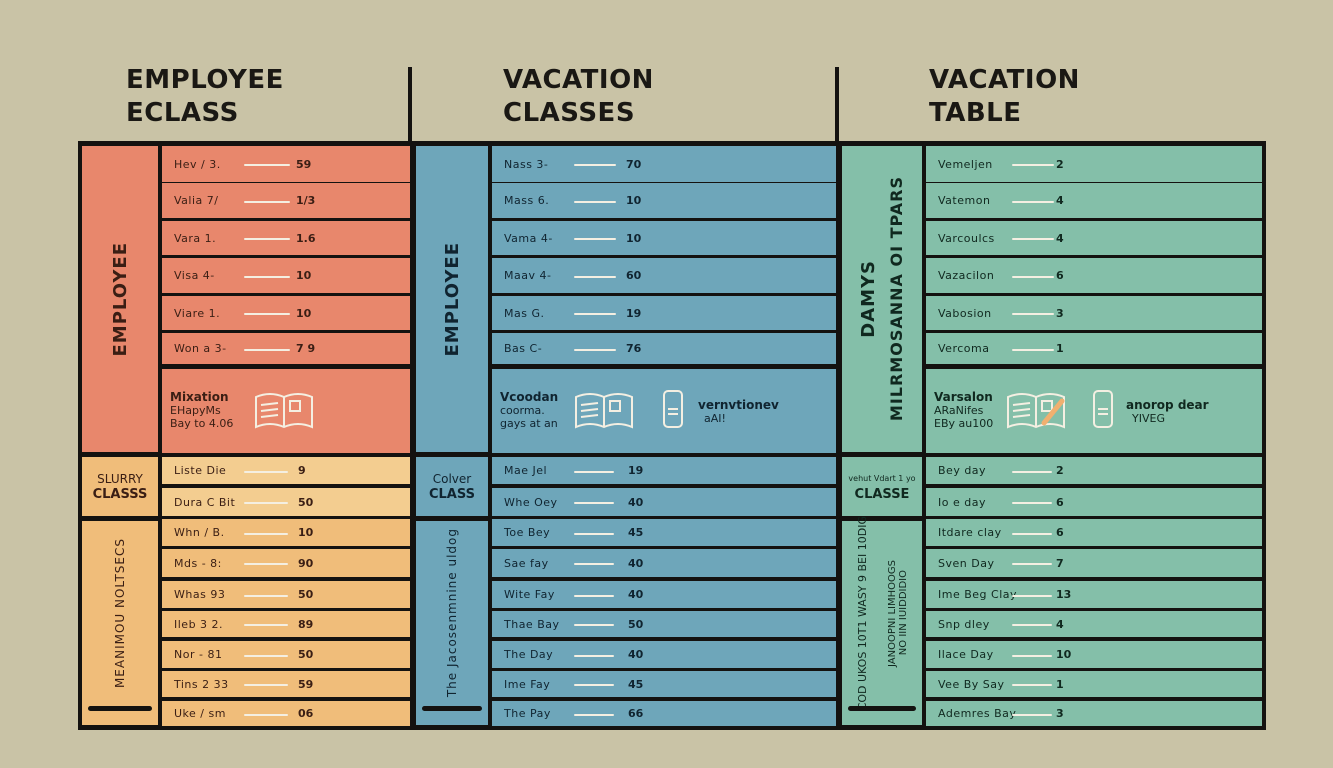 The image size is (1333, 768). What do you see at coordinates (715, 418) in the screenshot?
I see `note2-line2: aAI!` at bounding box center [715, 418].